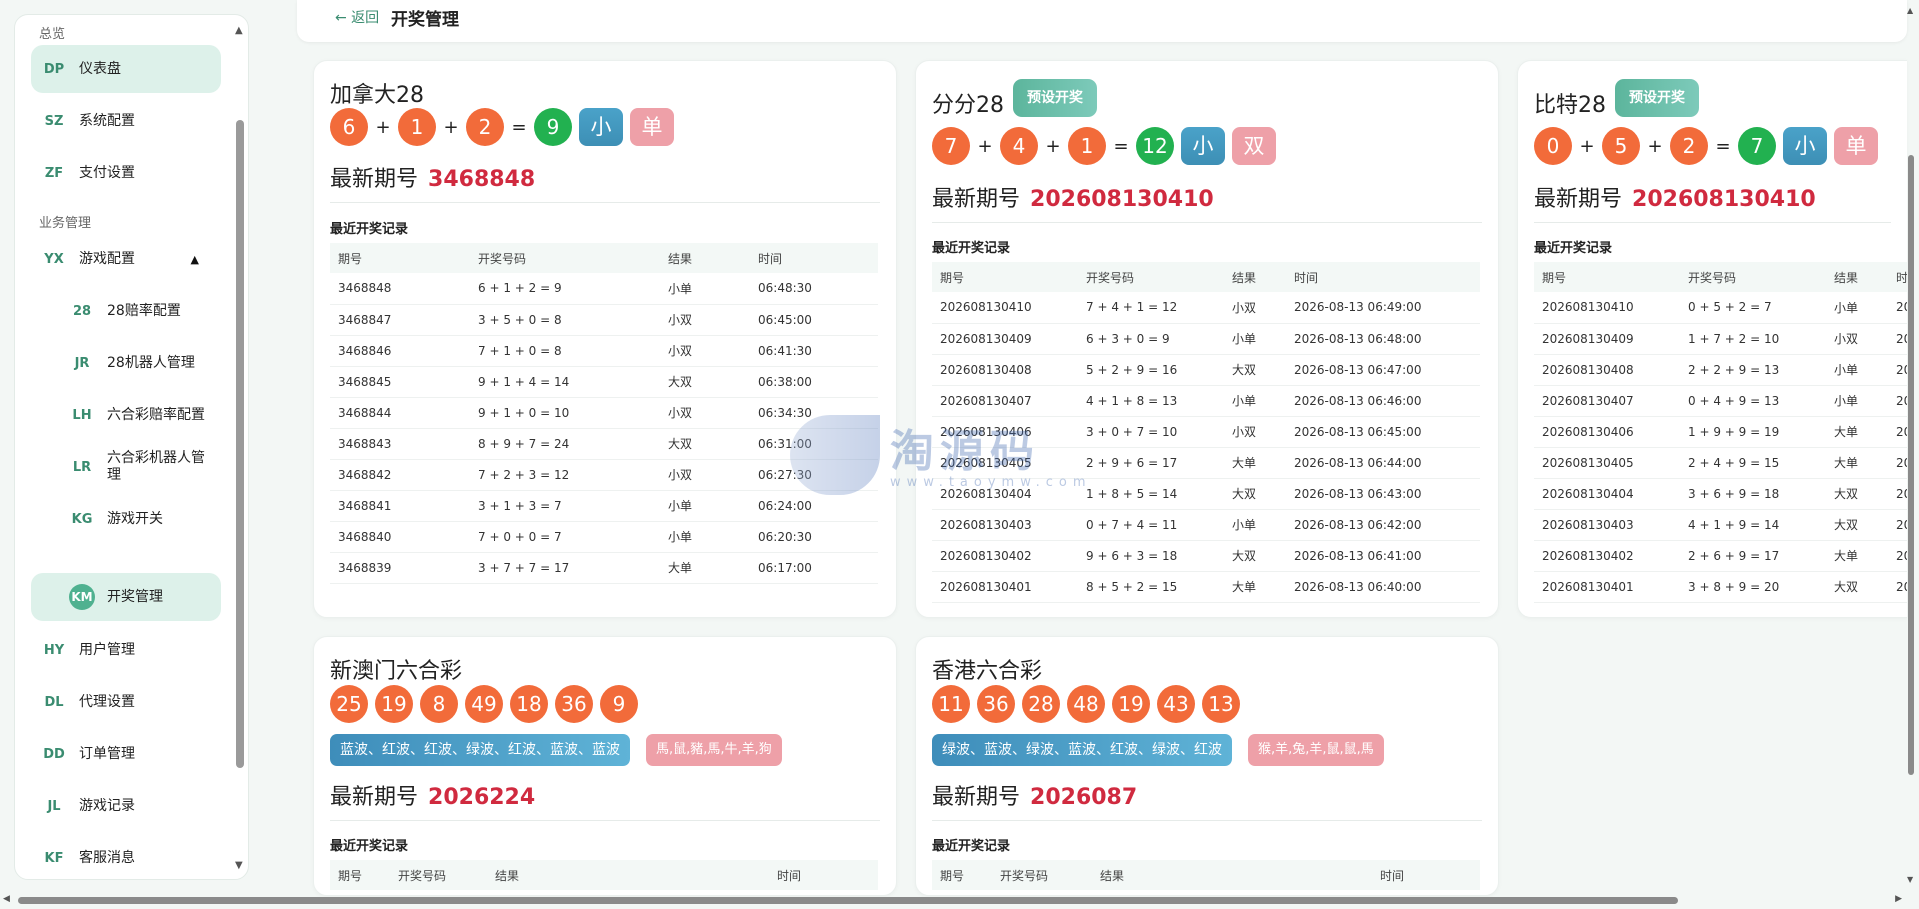 The height and width of the screenshot is (909, 1919). Describe the element at coordinates (604, 875) in the screenshot. I see `records-table: 期号 开奖号码 结果 时间` at that location.